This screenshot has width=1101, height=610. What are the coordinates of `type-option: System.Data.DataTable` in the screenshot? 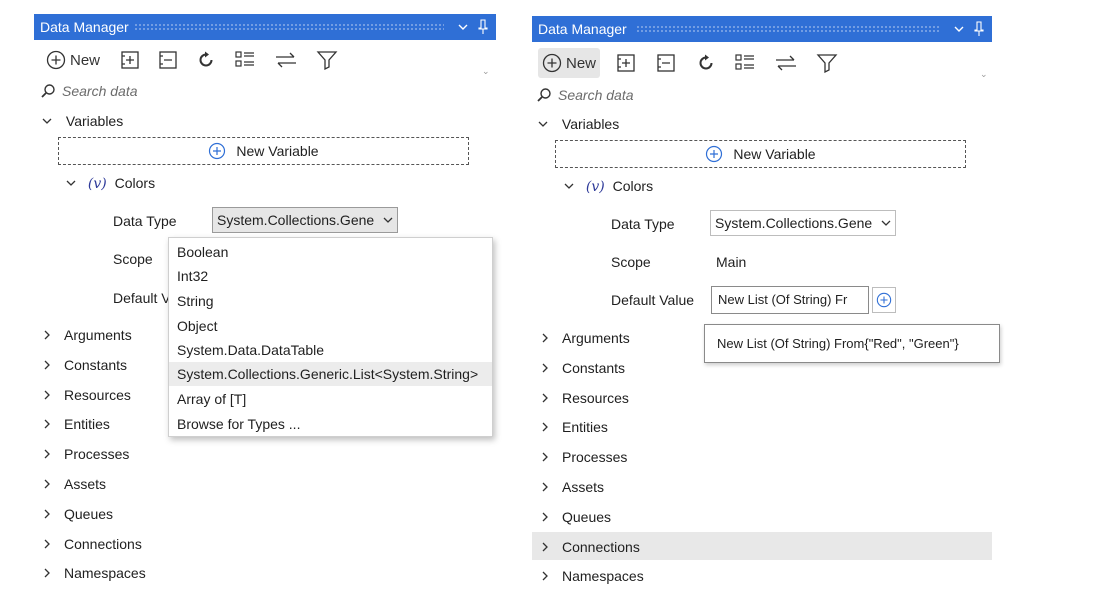 It's located at (330, 350).